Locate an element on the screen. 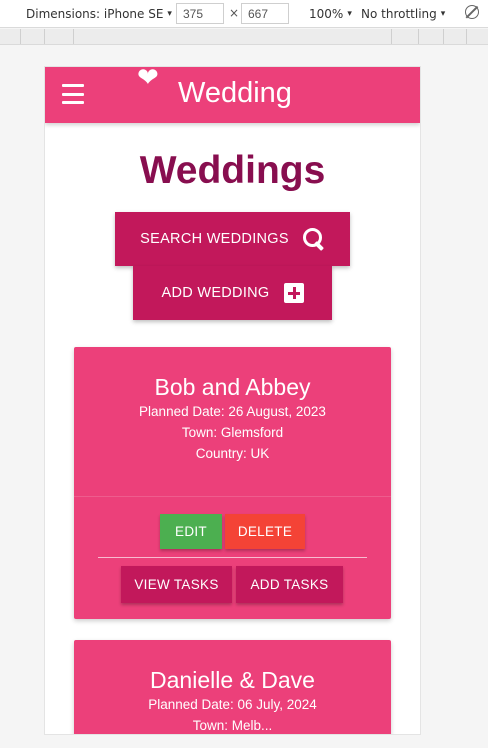 The image size is (488, 748). wedding-town: Town: Glemsford is located at coordinates (232, 432).